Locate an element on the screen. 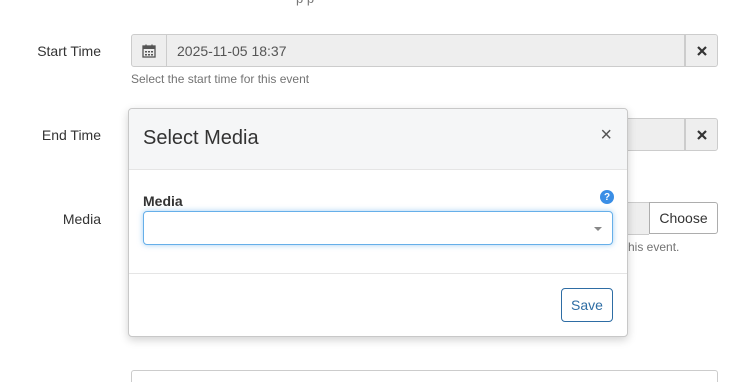 The image size is (737, 382). chevron-down-icon is located at coordinates (598, 229).